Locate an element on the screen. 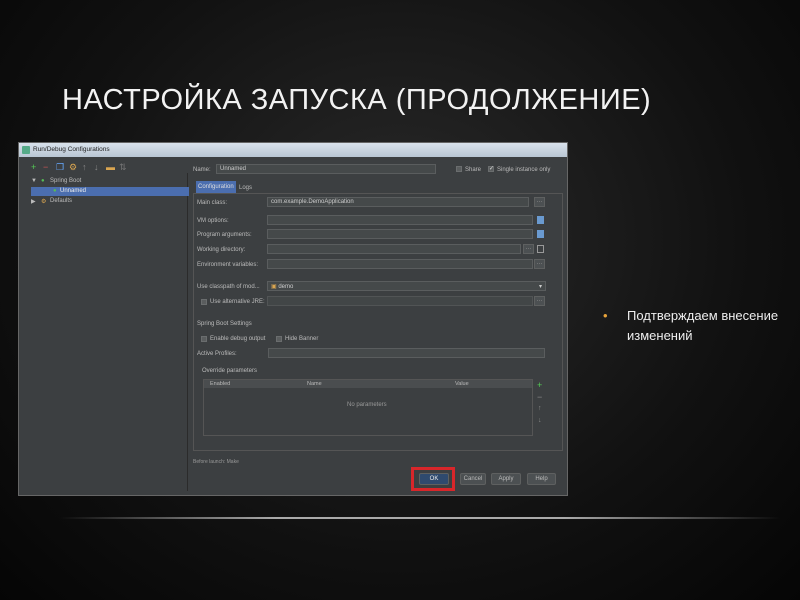 The width and height of the screenshot is (800, 600). classpath-value: demo is located at coordinates (286, 287).